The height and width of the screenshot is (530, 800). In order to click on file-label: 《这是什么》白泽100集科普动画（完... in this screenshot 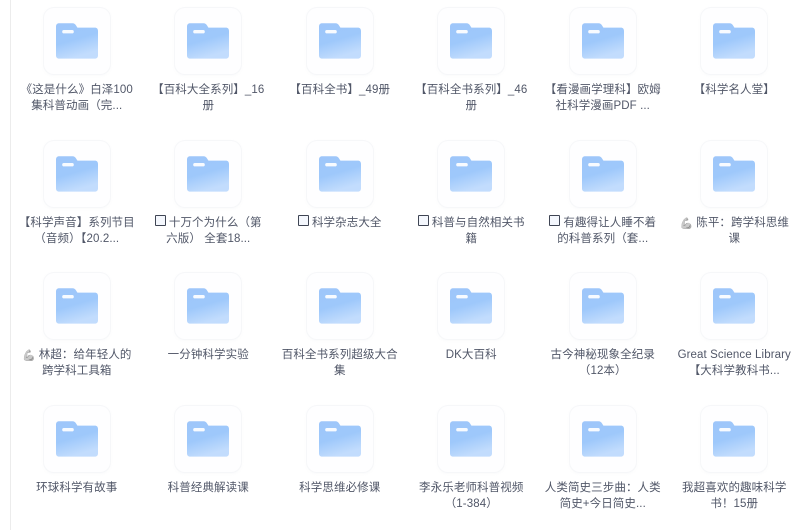, I will do `click(76, 98)`.